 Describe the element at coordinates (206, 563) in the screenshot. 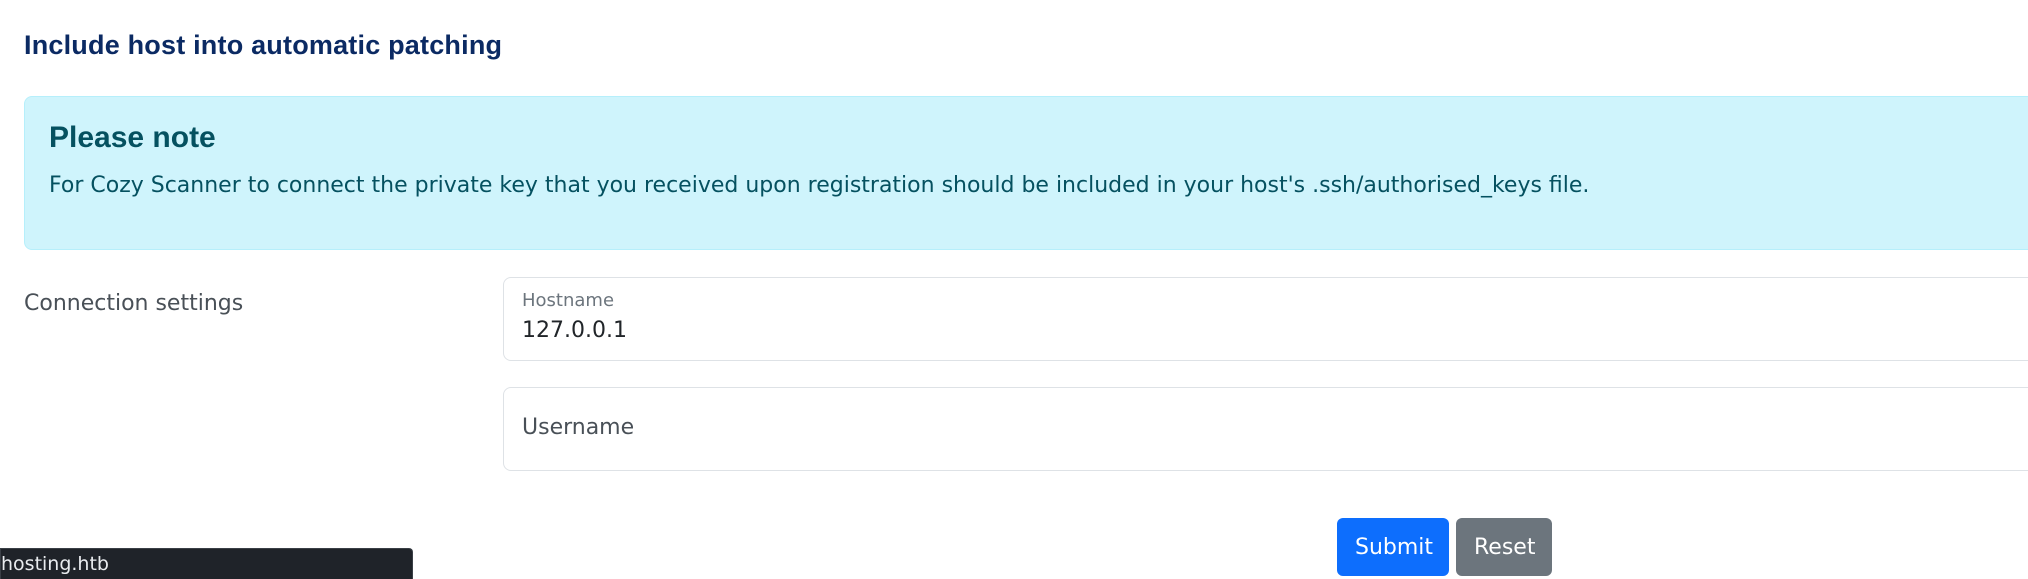

I see `link-status-bar: hosting.htb` at that location.